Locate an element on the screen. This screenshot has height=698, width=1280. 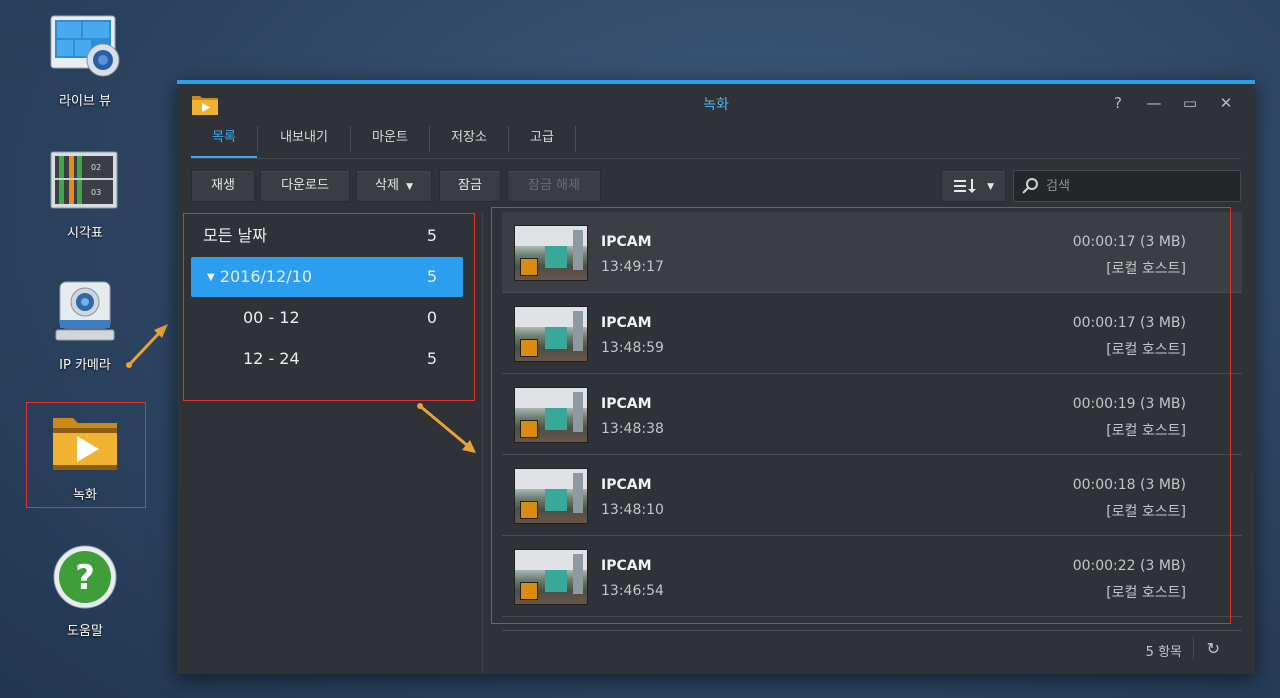
desktop-icon-label: 도움말 is located at coordinates (85, 631).